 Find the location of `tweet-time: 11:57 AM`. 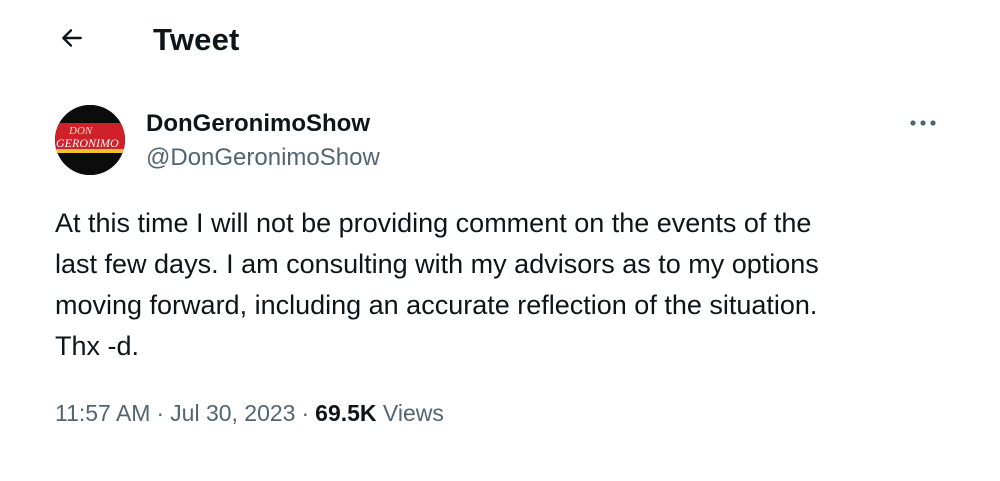

tweet-time: 11:57 AM is located at coordinates (102, 413).